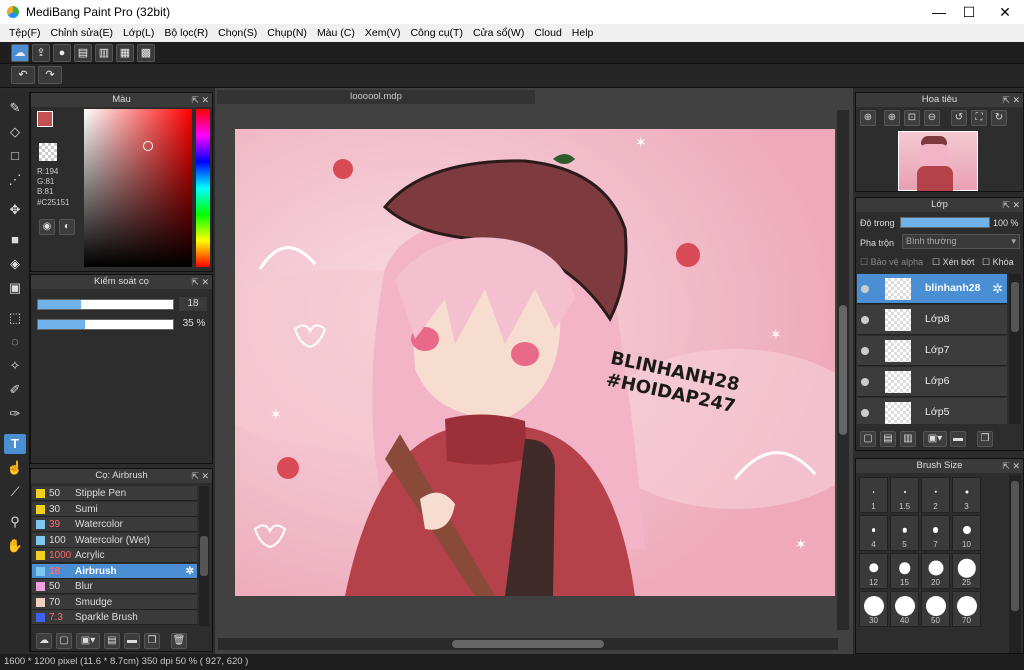  I want to click on layer-row: Lớp5, so click(932, 411).